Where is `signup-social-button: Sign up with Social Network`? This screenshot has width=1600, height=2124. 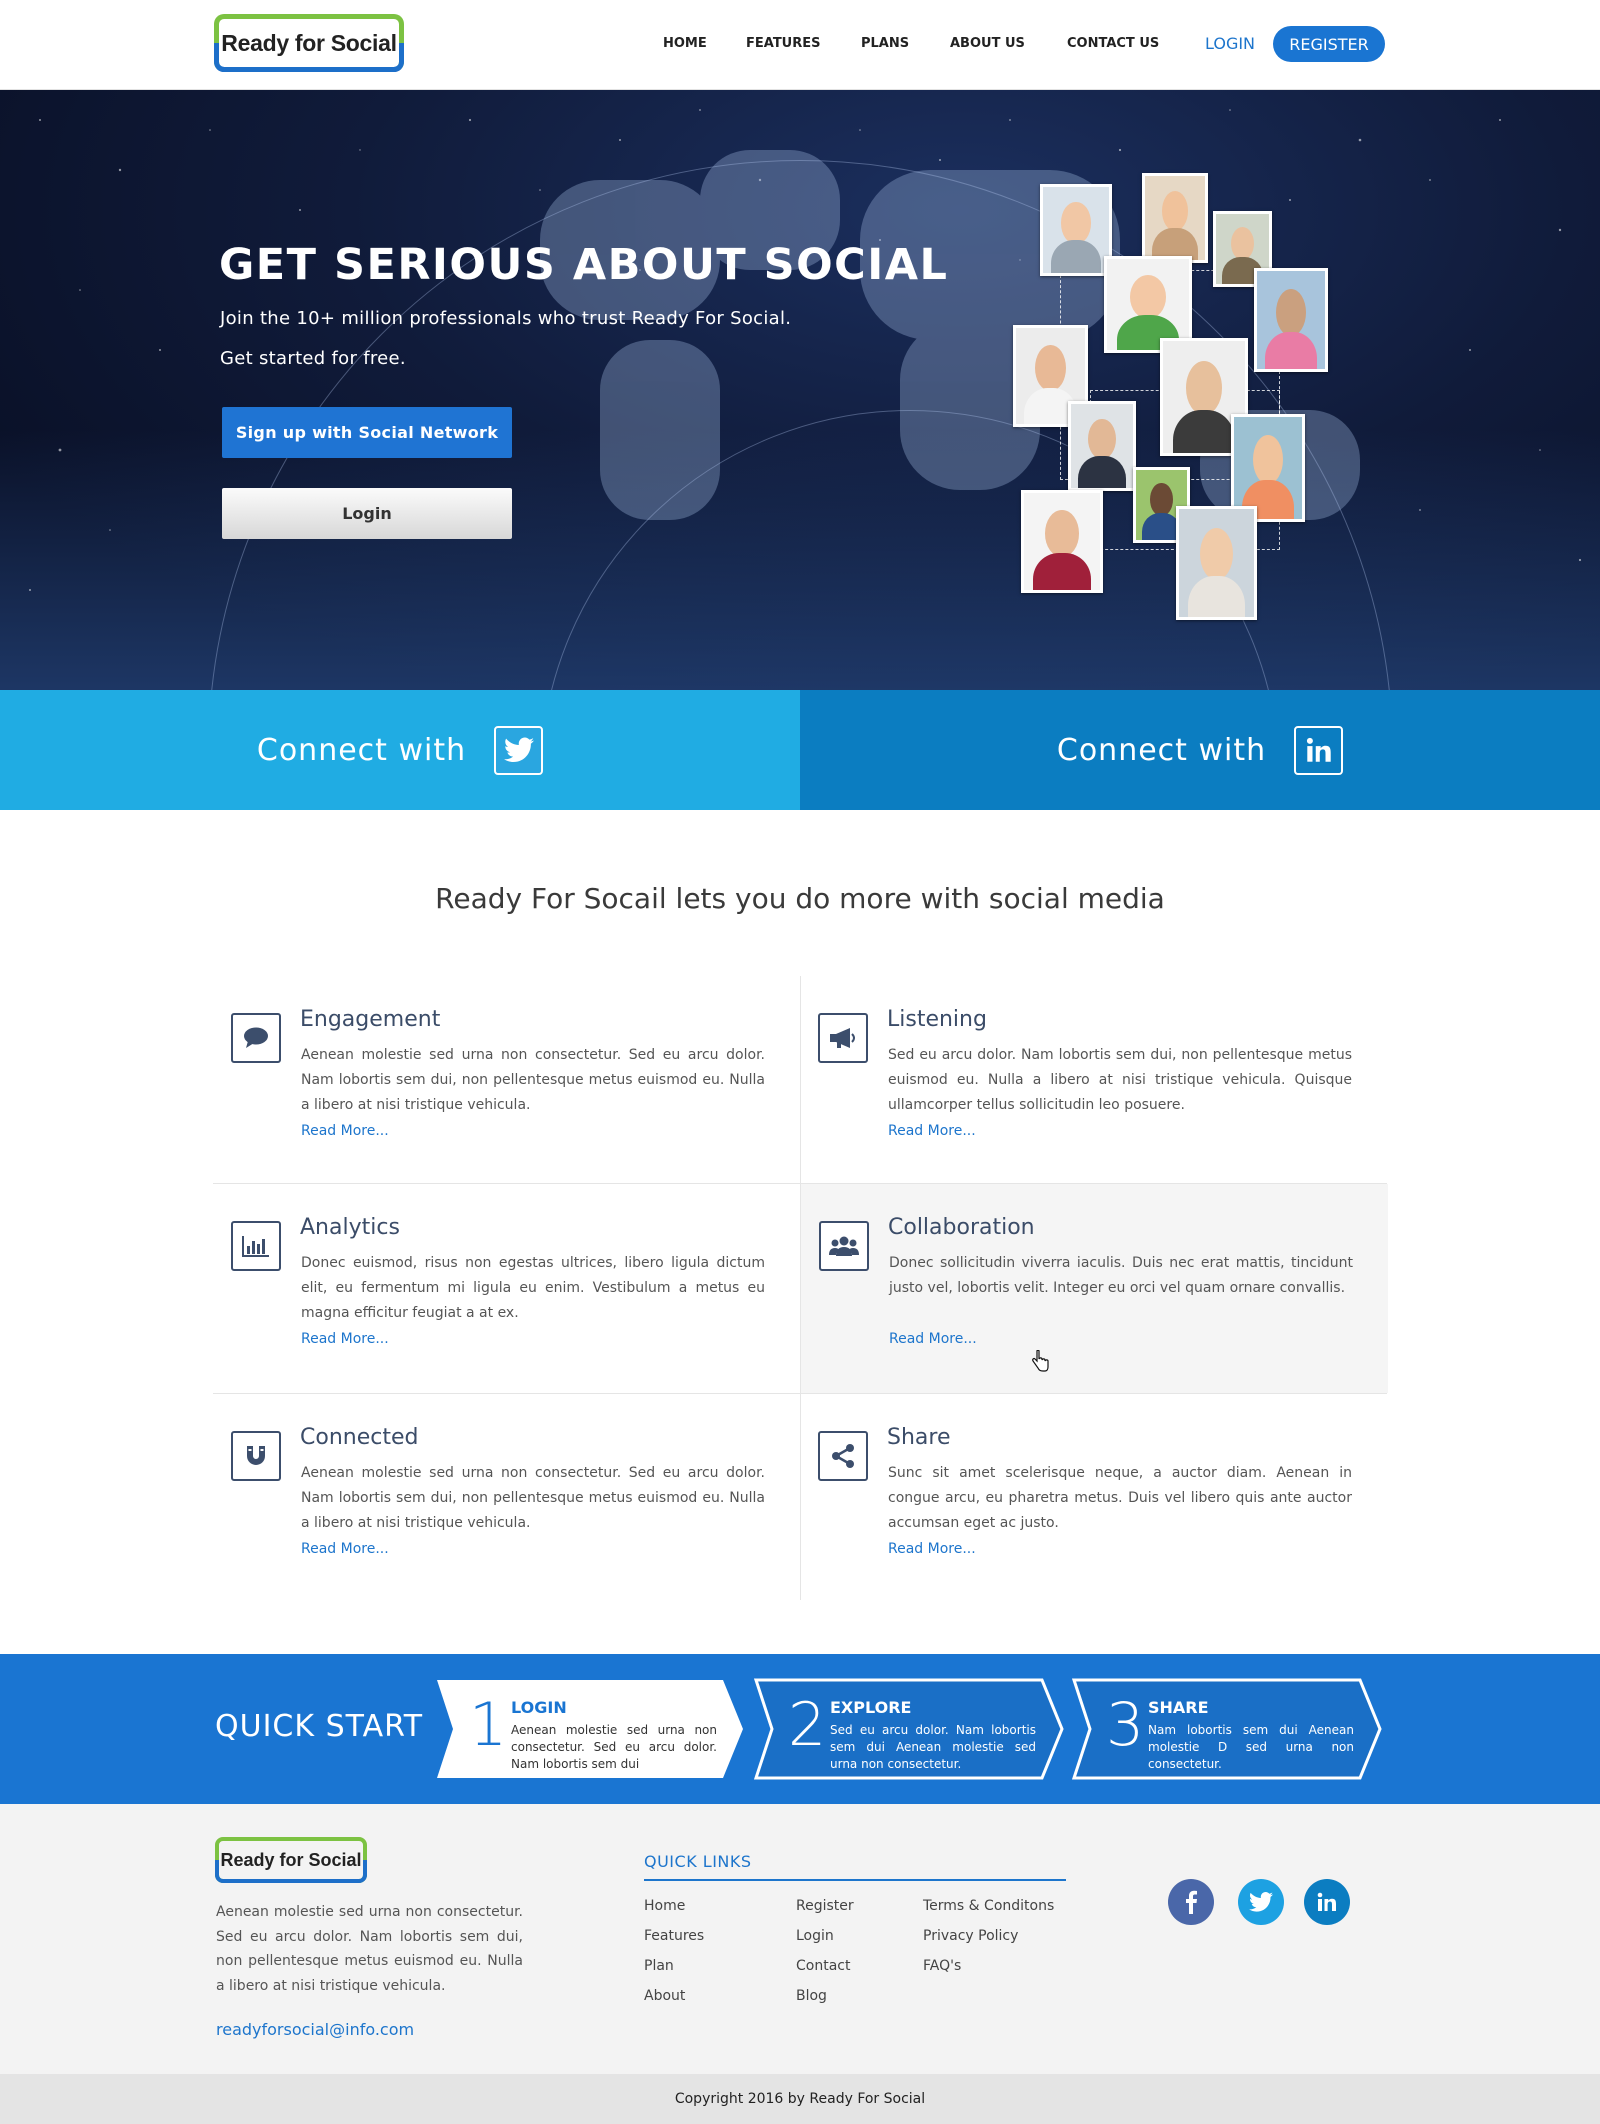
signup-social-button: Sign up with Social Network is located at coordinates (367, 432).